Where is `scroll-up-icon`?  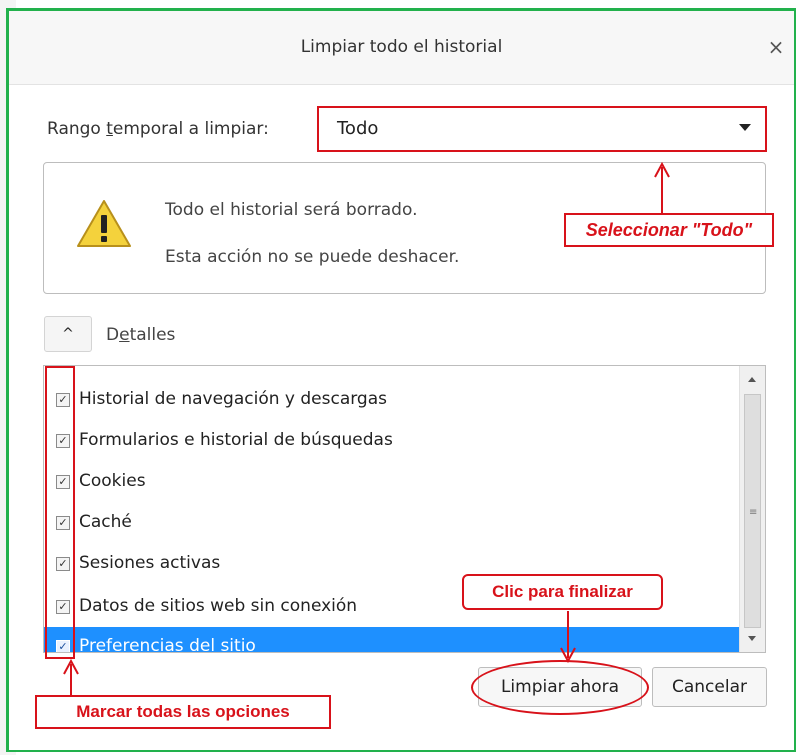 scroll-up-icon is located at coordinates (752, 379).